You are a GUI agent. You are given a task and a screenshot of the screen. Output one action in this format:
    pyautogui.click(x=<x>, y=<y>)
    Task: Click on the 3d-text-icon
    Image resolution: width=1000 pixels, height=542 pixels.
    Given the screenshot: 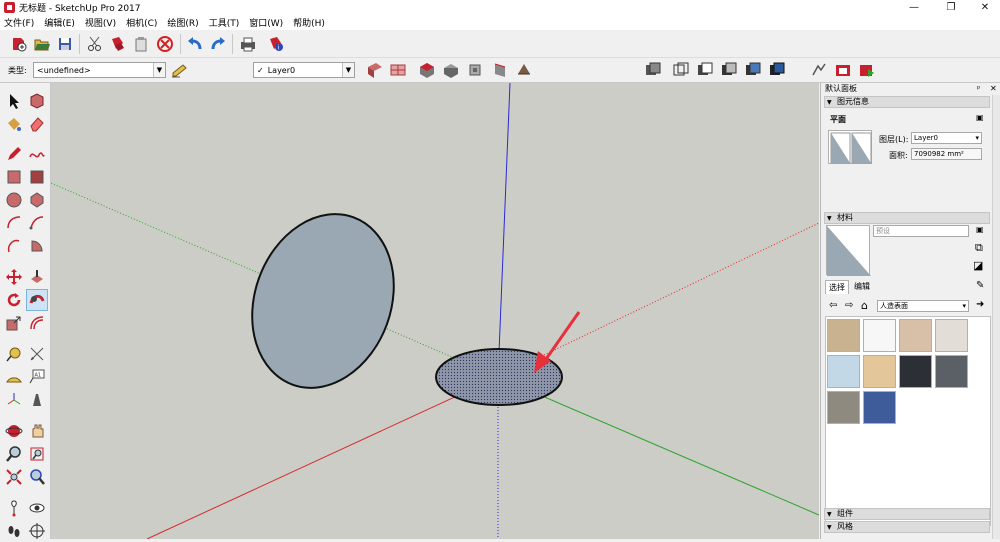 What is the action you would take?
    pyautogui.click(x=37, y=400)
    